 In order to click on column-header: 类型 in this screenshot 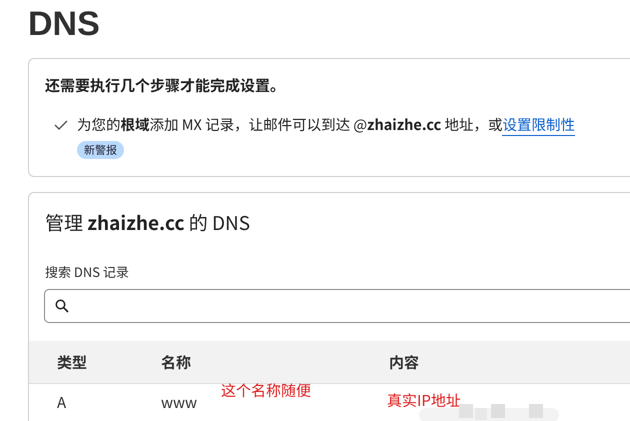, I will do `click(72, 362)`.